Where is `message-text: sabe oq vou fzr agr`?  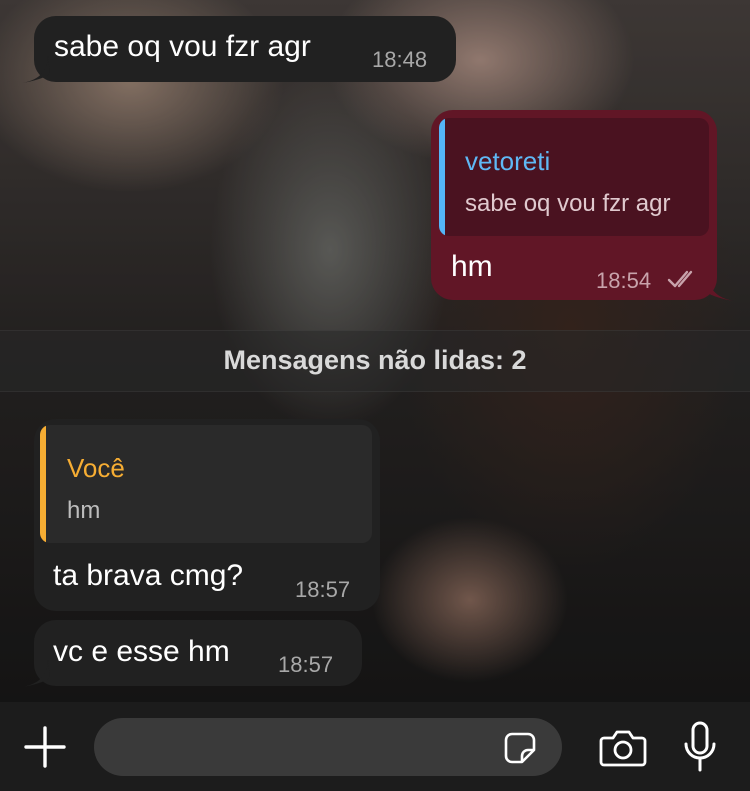 message-text: sabe oq vou fzr agr is located at coordinates (182, 46).